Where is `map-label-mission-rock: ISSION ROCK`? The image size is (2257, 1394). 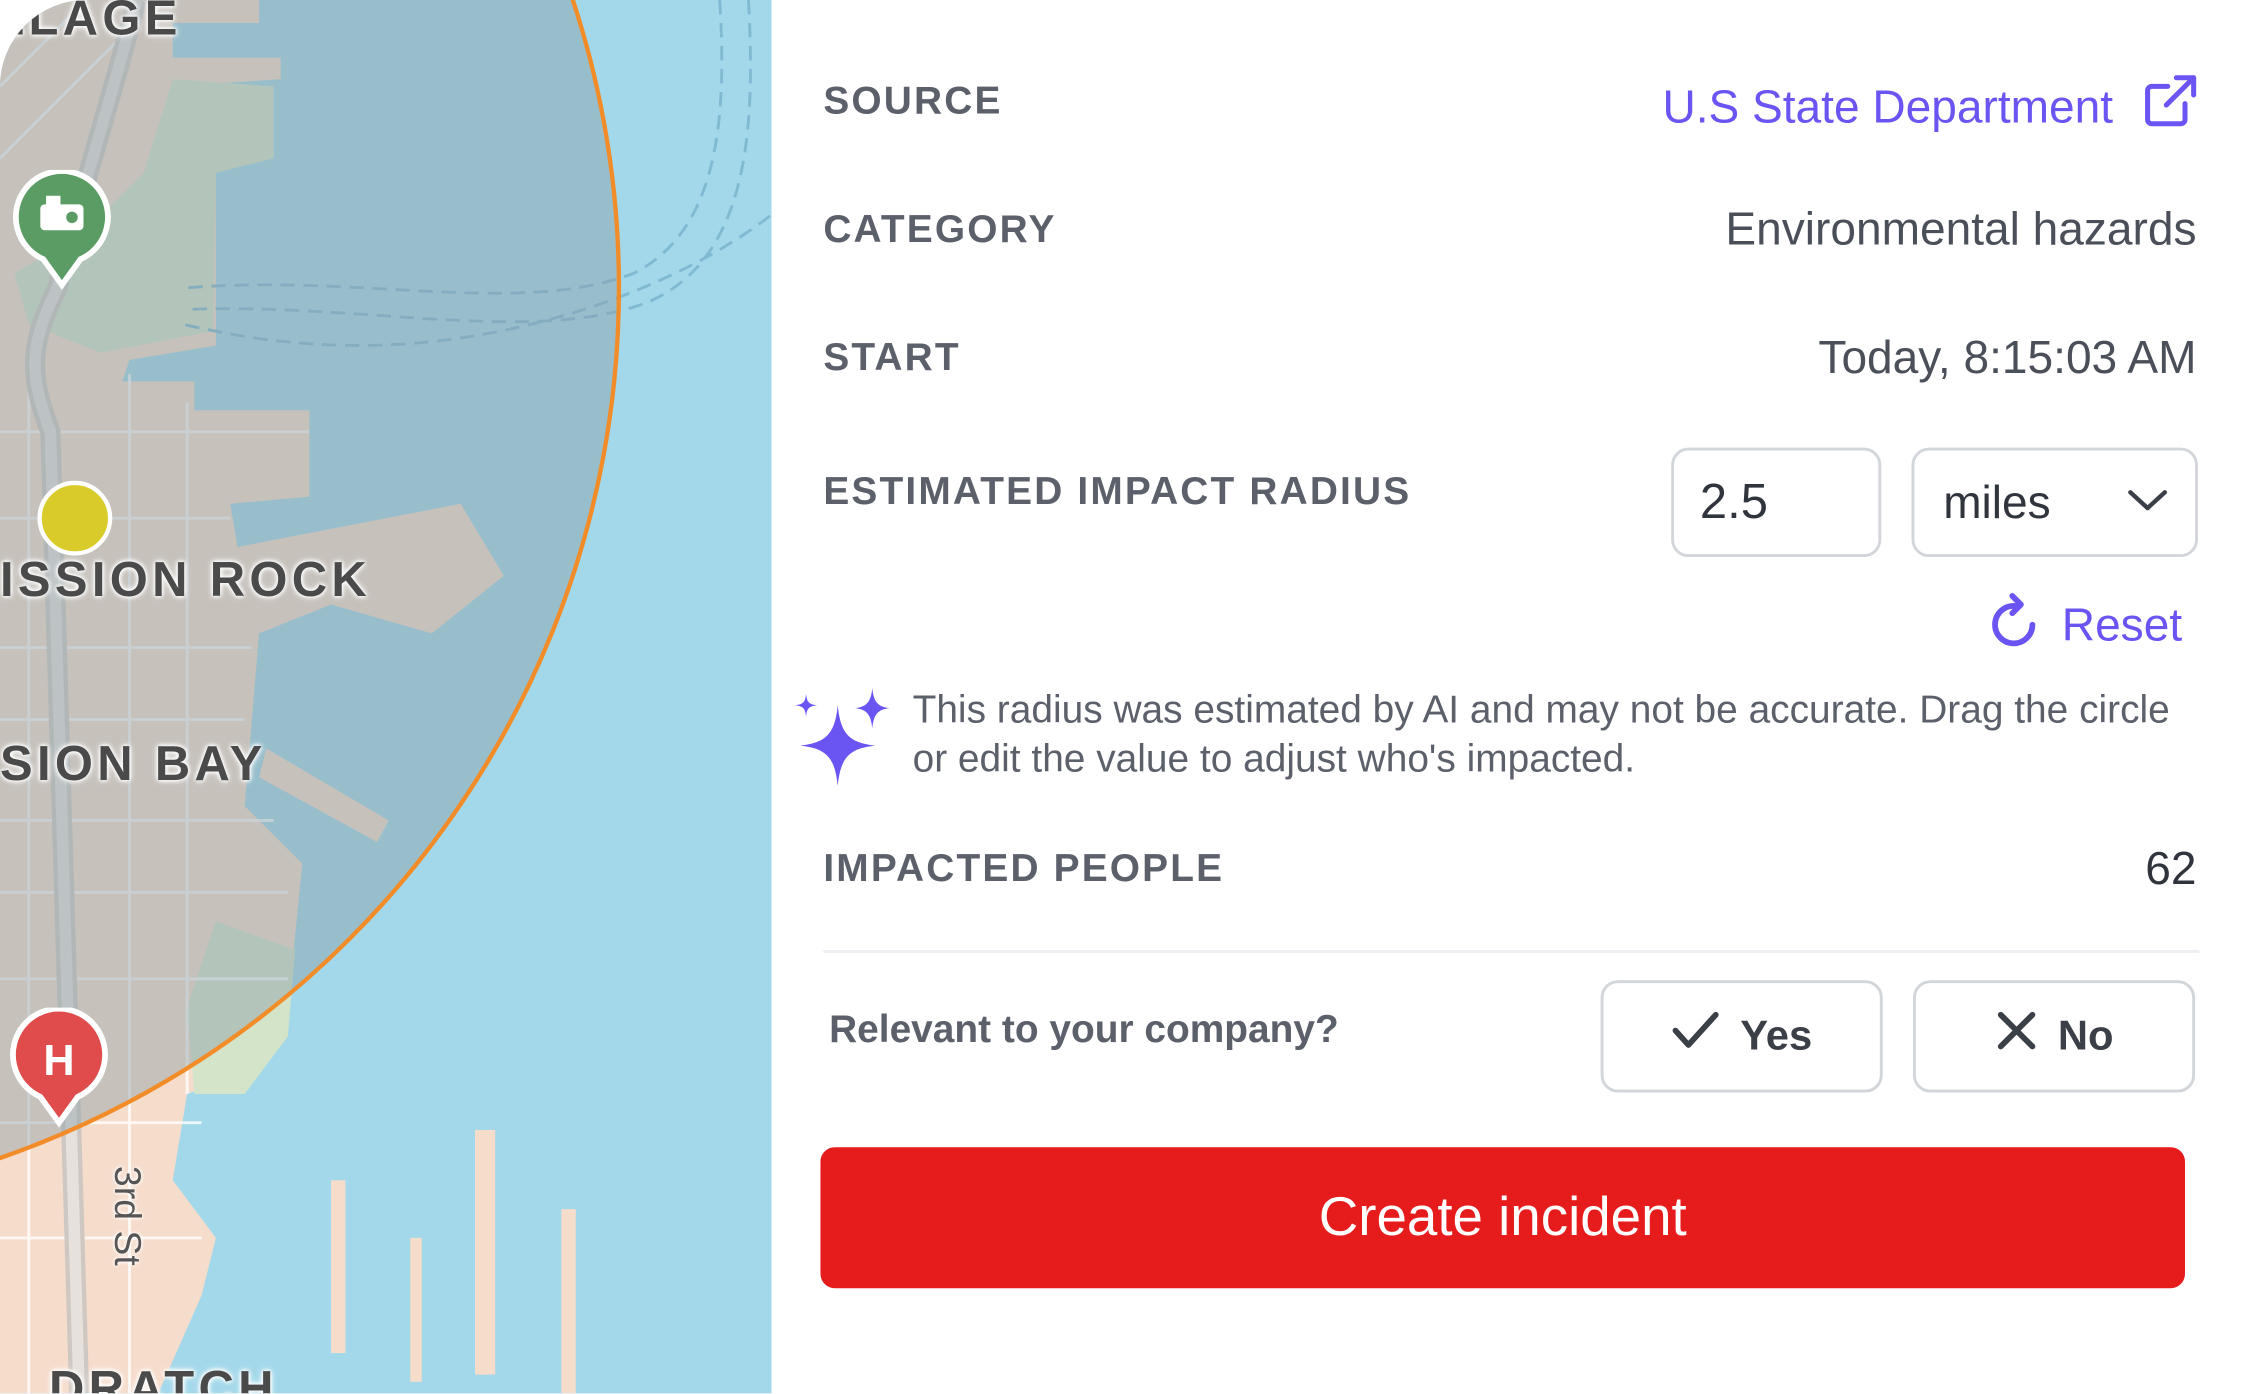
map-label-mission-rock: ISSION ROCK is located at coordinates (186, 580).